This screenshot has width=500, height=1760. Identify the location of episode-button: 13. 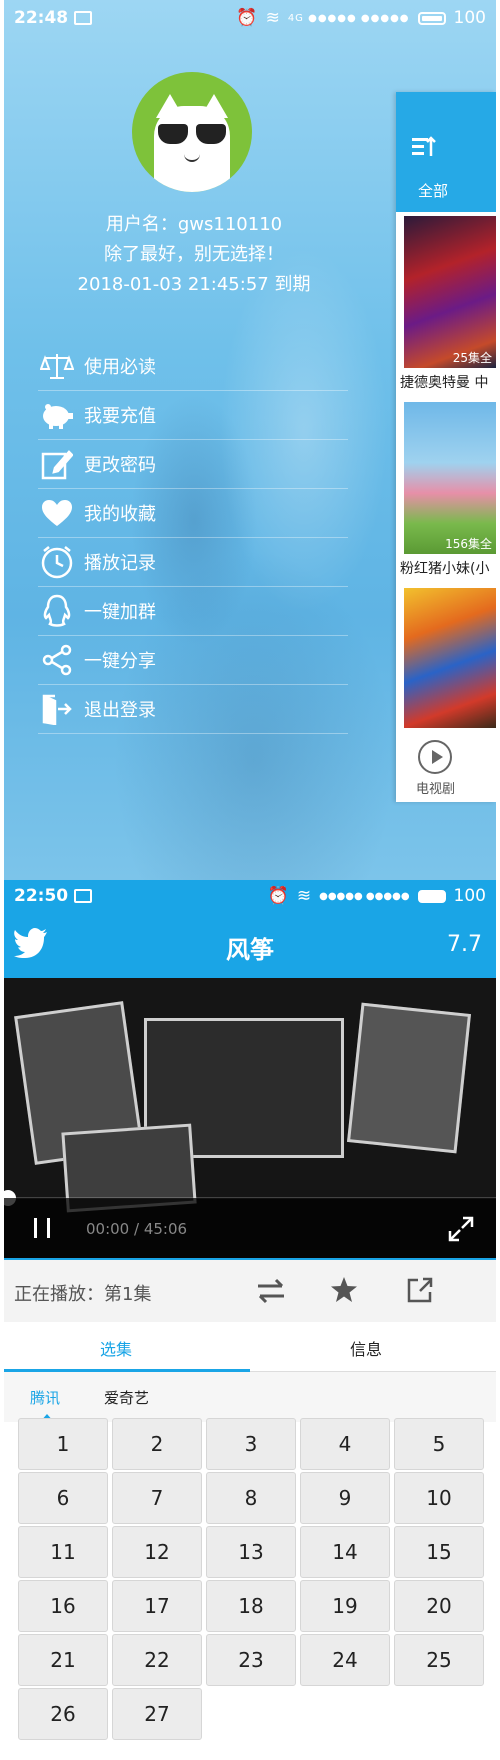
(251, 1552).